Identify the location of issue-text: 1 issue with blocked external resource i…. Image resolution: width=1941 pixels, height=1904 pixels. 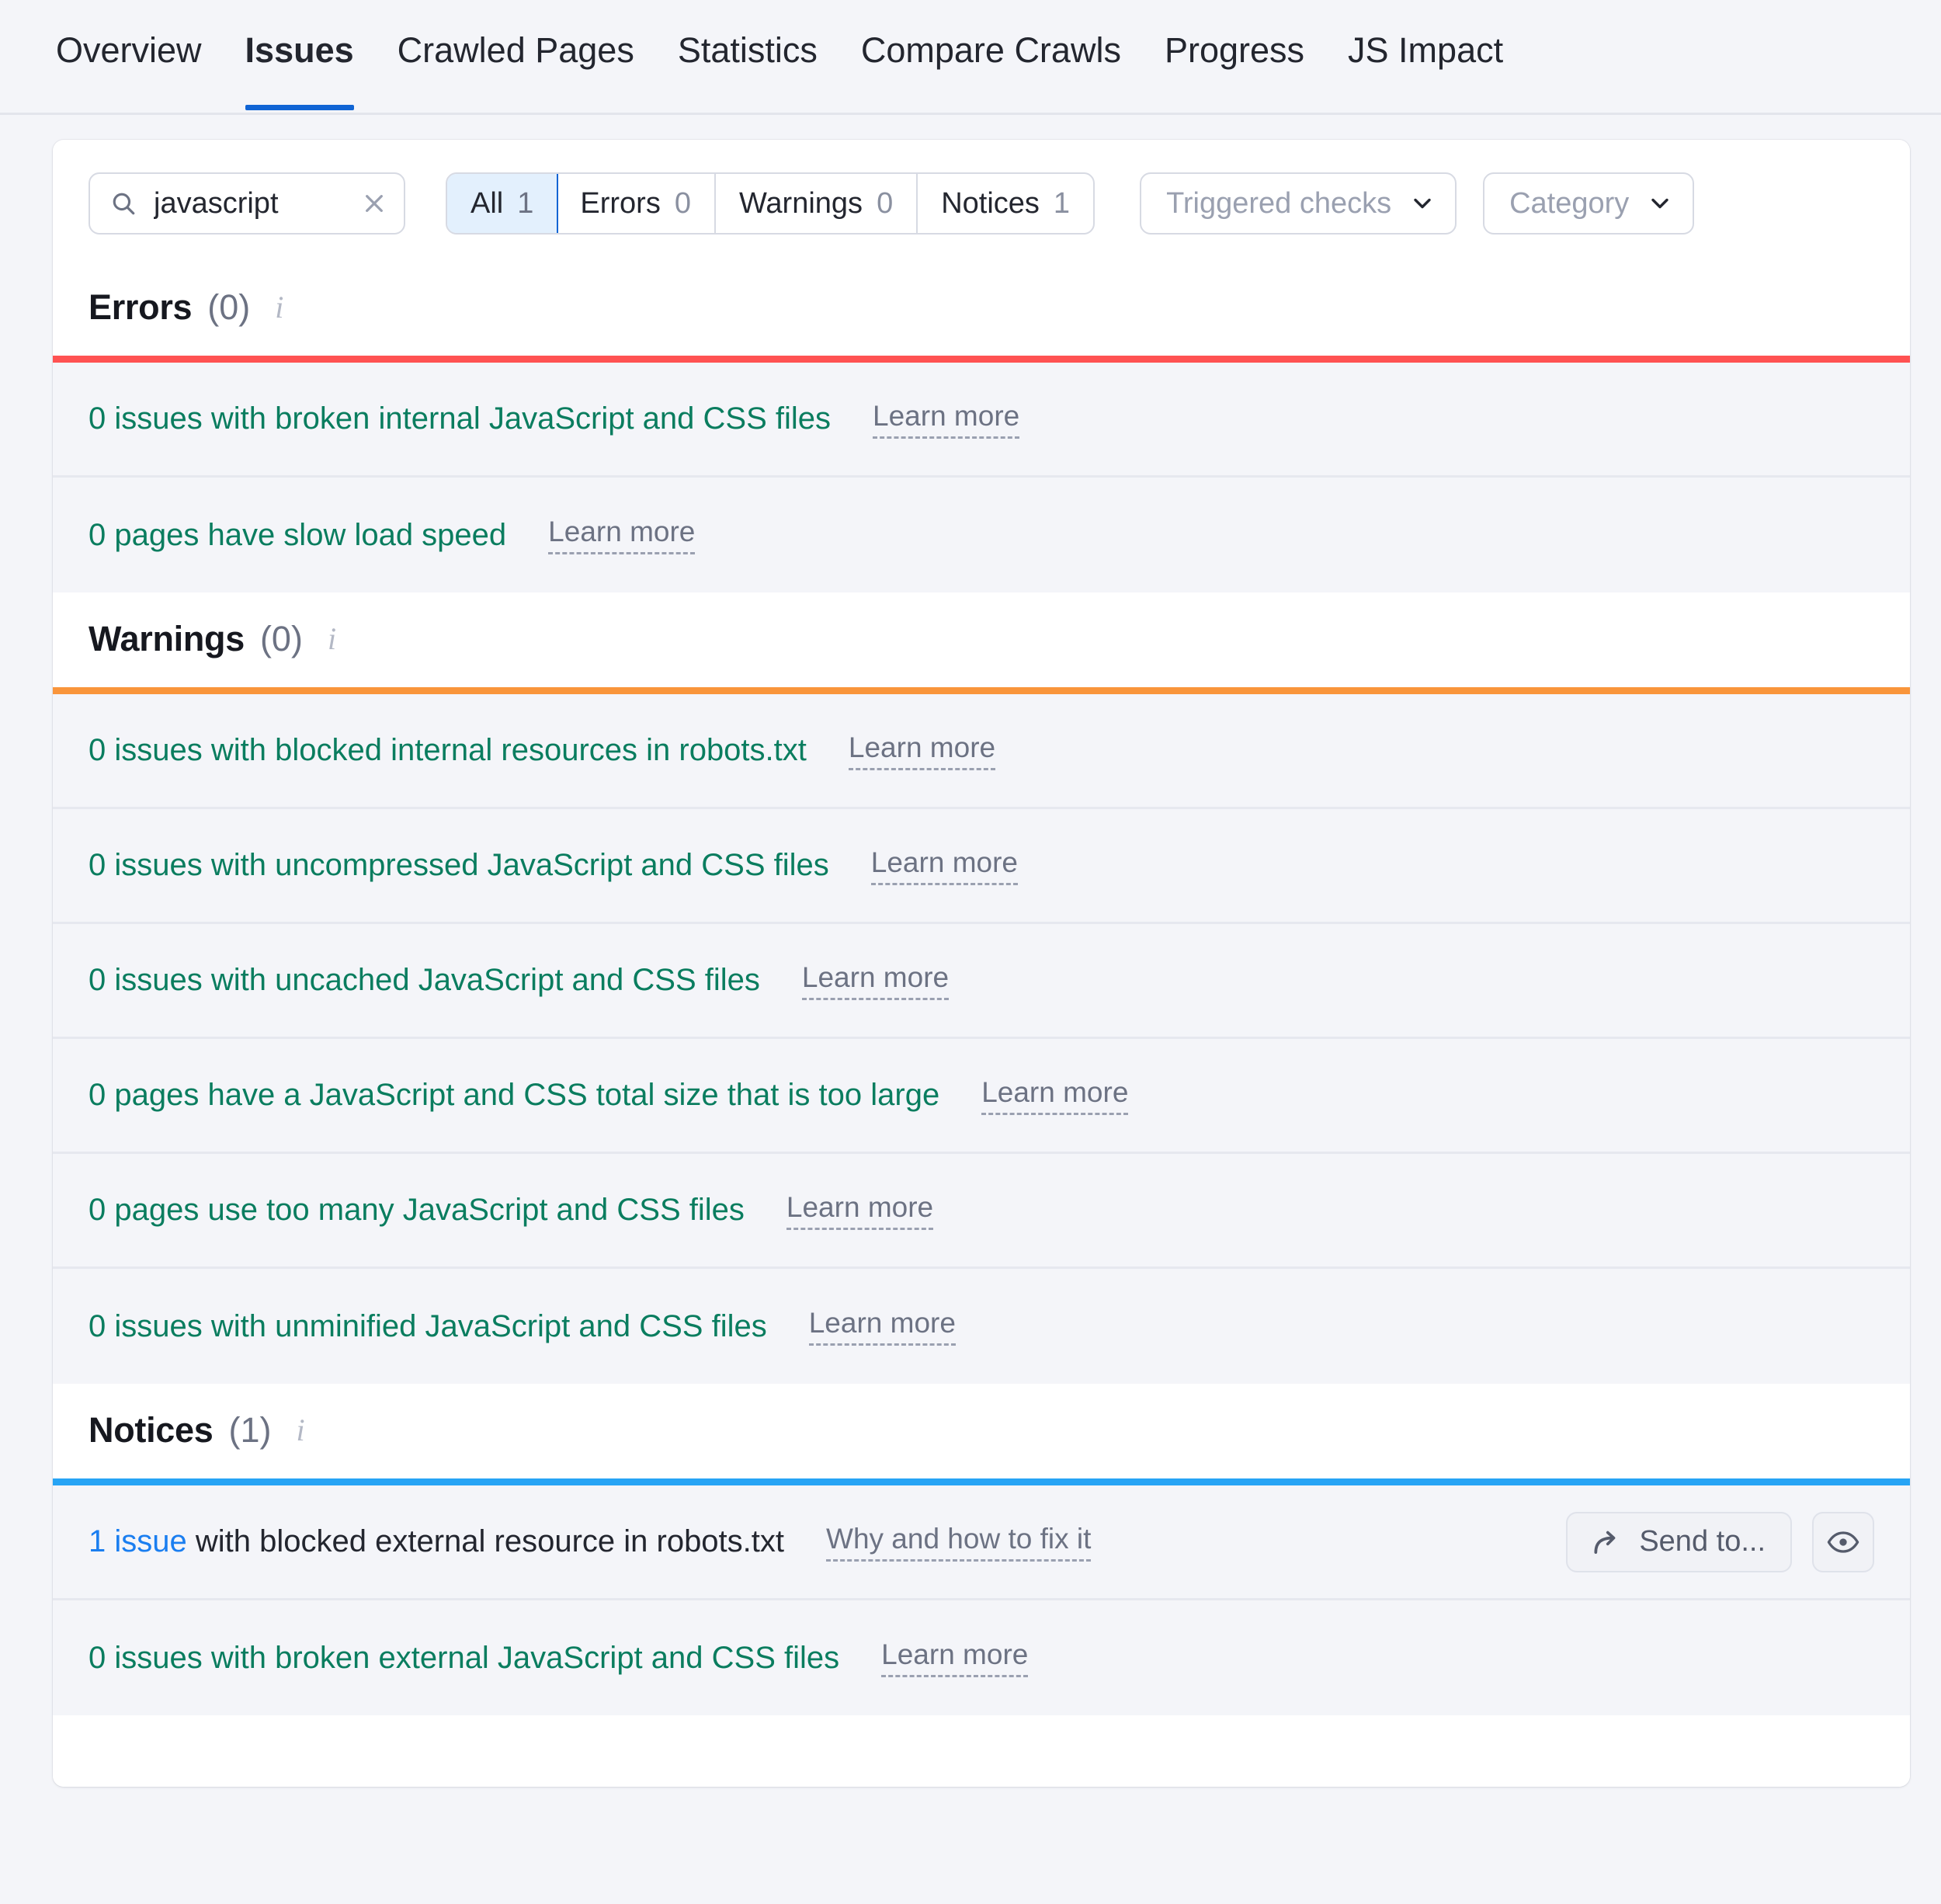
(436, 1541).